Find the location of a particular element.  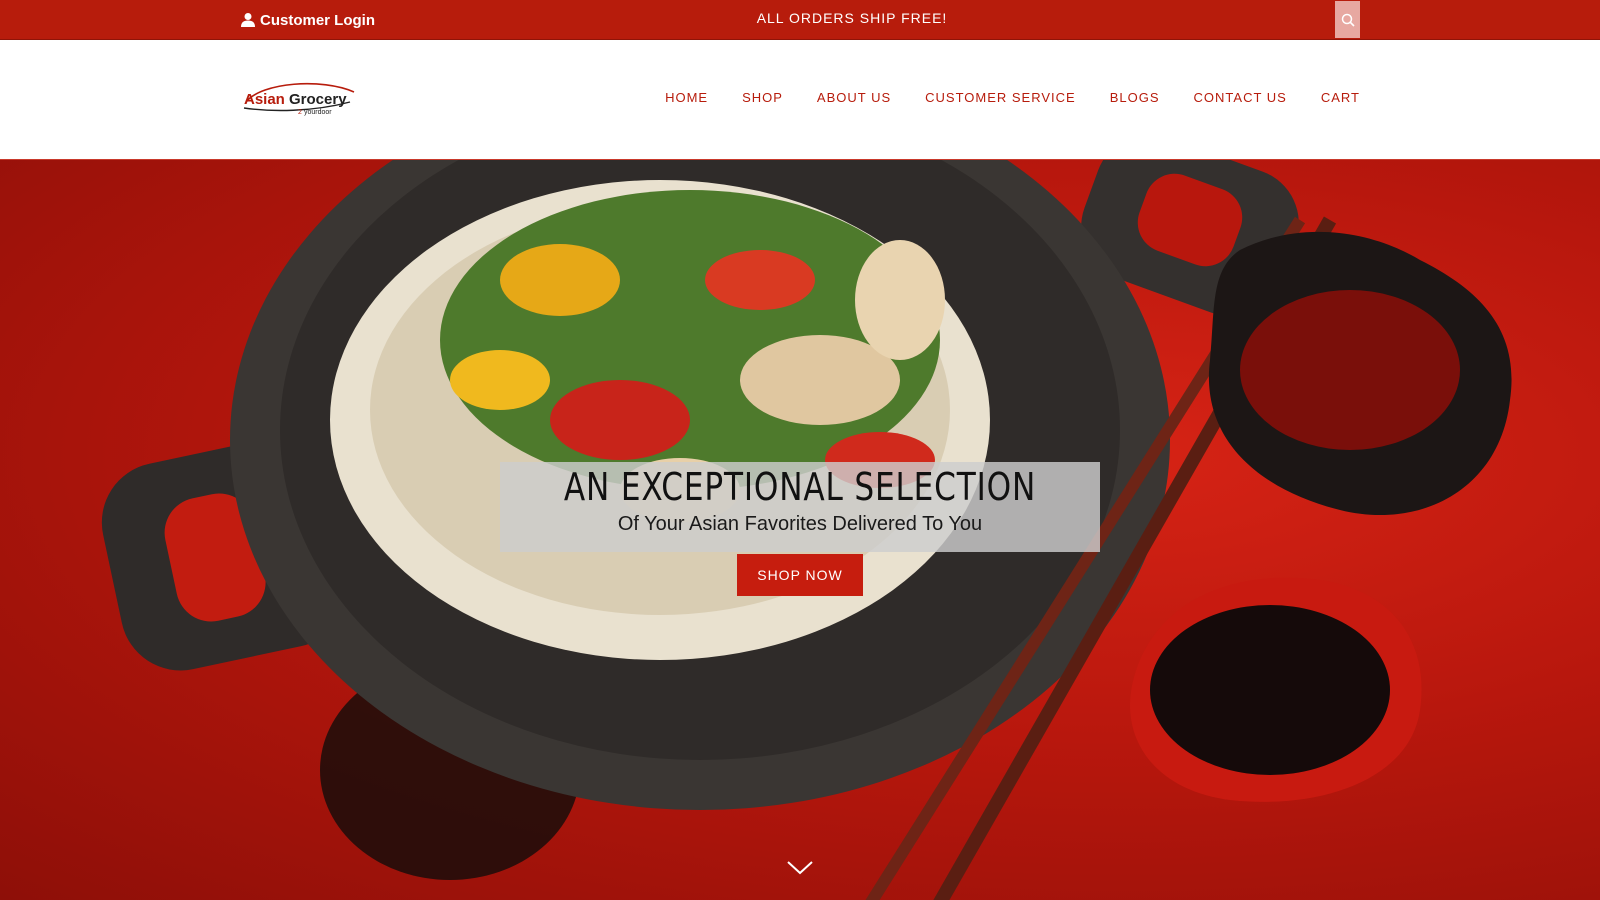

search-button is located at coordinates (1347, 19).